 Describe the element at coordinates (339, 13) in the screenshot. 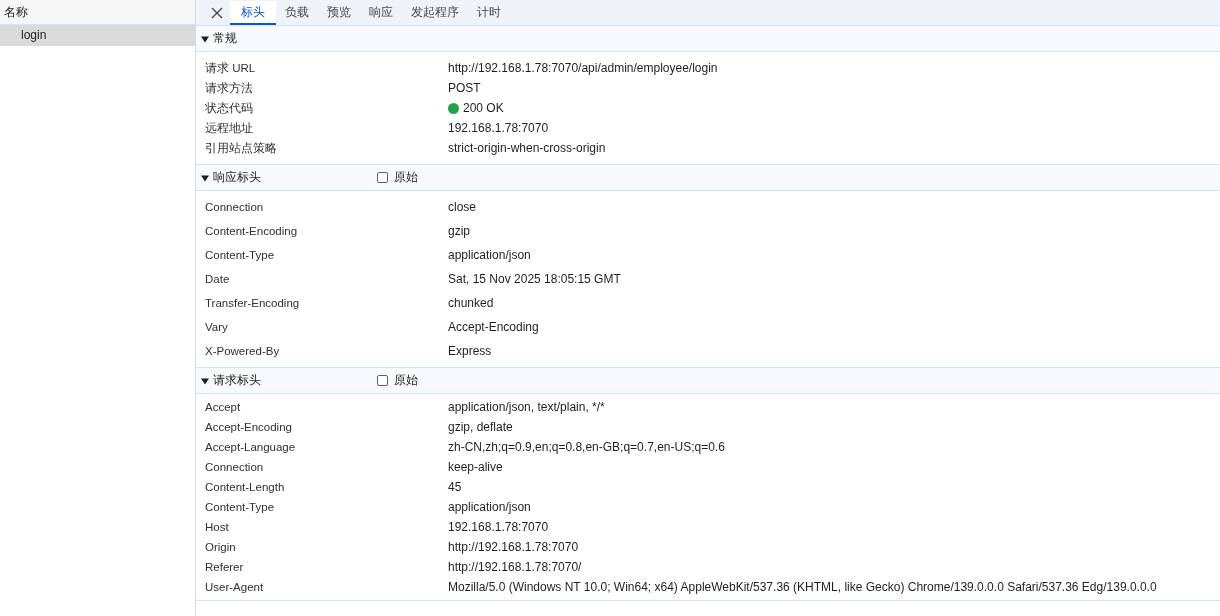

I see `tab: 预览` at that location.